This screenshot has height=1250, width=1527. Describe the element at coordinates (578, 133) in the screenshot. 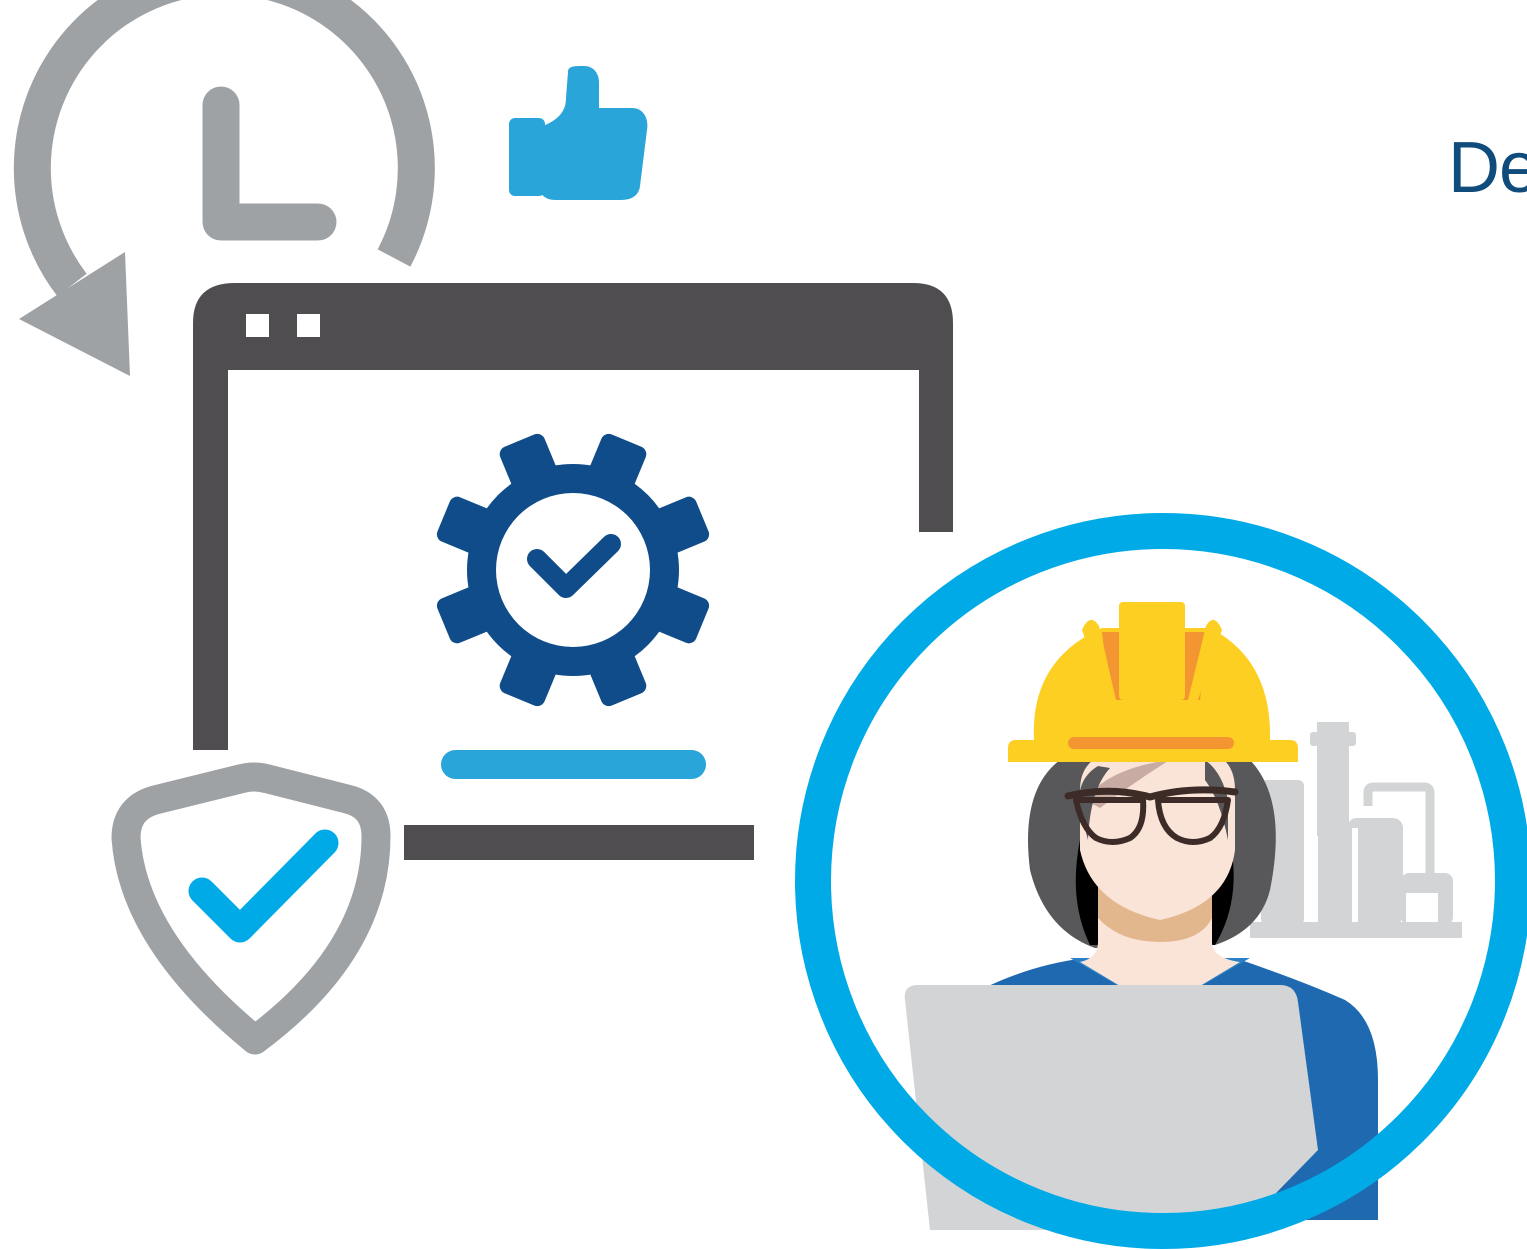

I see `thumbs-up-icon` at that location.